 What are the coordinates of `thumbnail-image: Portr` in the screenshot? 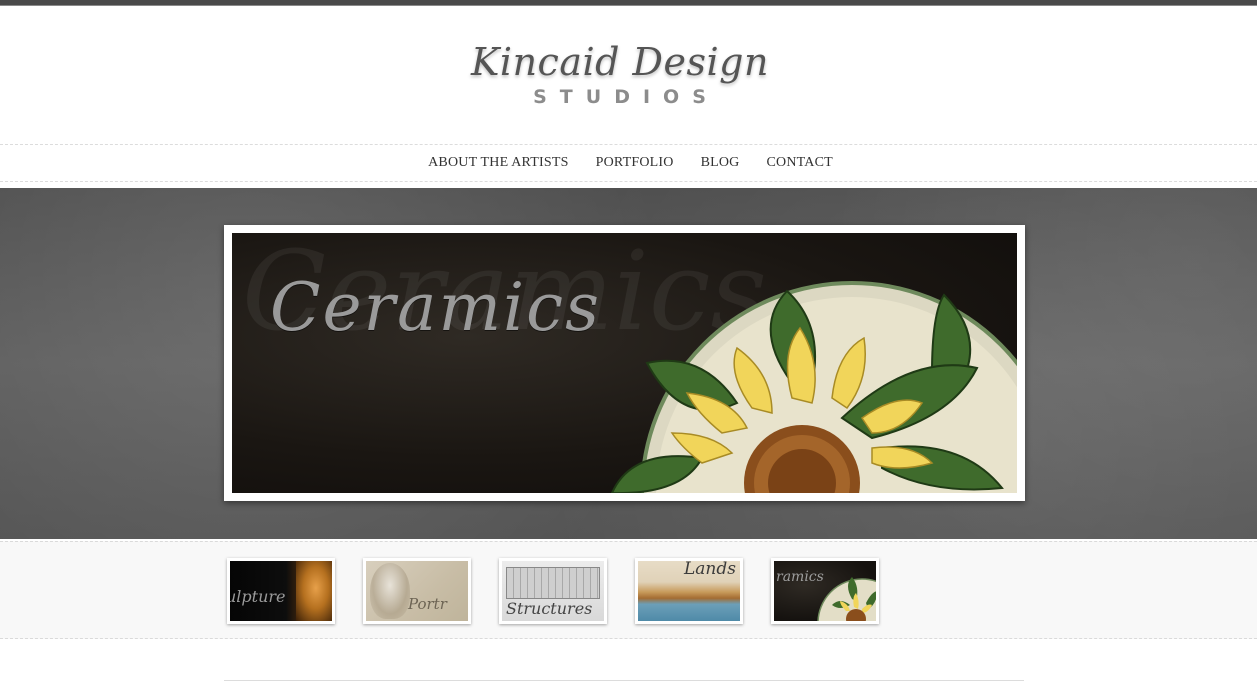 It's located at (417, 591).